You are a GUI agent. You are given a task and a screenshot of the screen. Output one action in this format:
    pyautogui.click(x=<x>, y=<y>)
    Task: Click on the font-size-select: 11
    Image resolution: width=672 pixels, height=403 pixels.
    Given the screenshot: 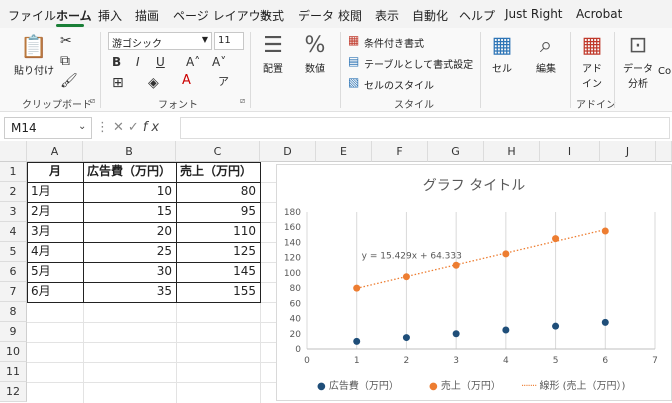 What is the action you would take?
    pyautogui.click(x=229, y=41)
    